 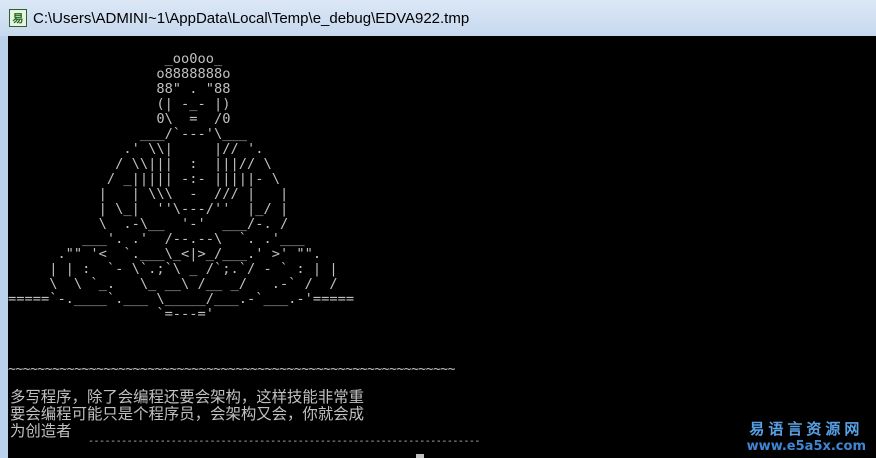 What do you see at coordinates (806, 446) in the screenshot?
I see `watermark-url: www.e5a5x.com` at bounding box center [806, 446].